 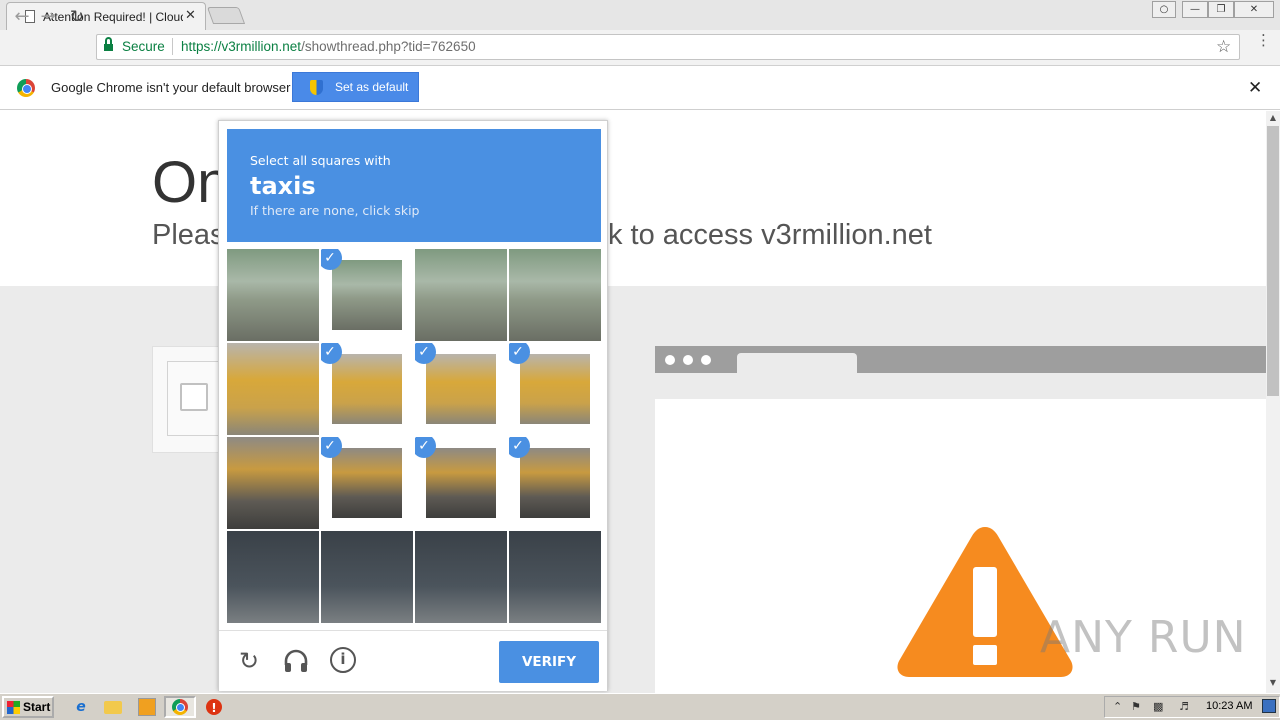 What do you see at coordinates (283, 186) in the screenshot?
I see `challenge-target: taxis` at bounding box center [283, 186].